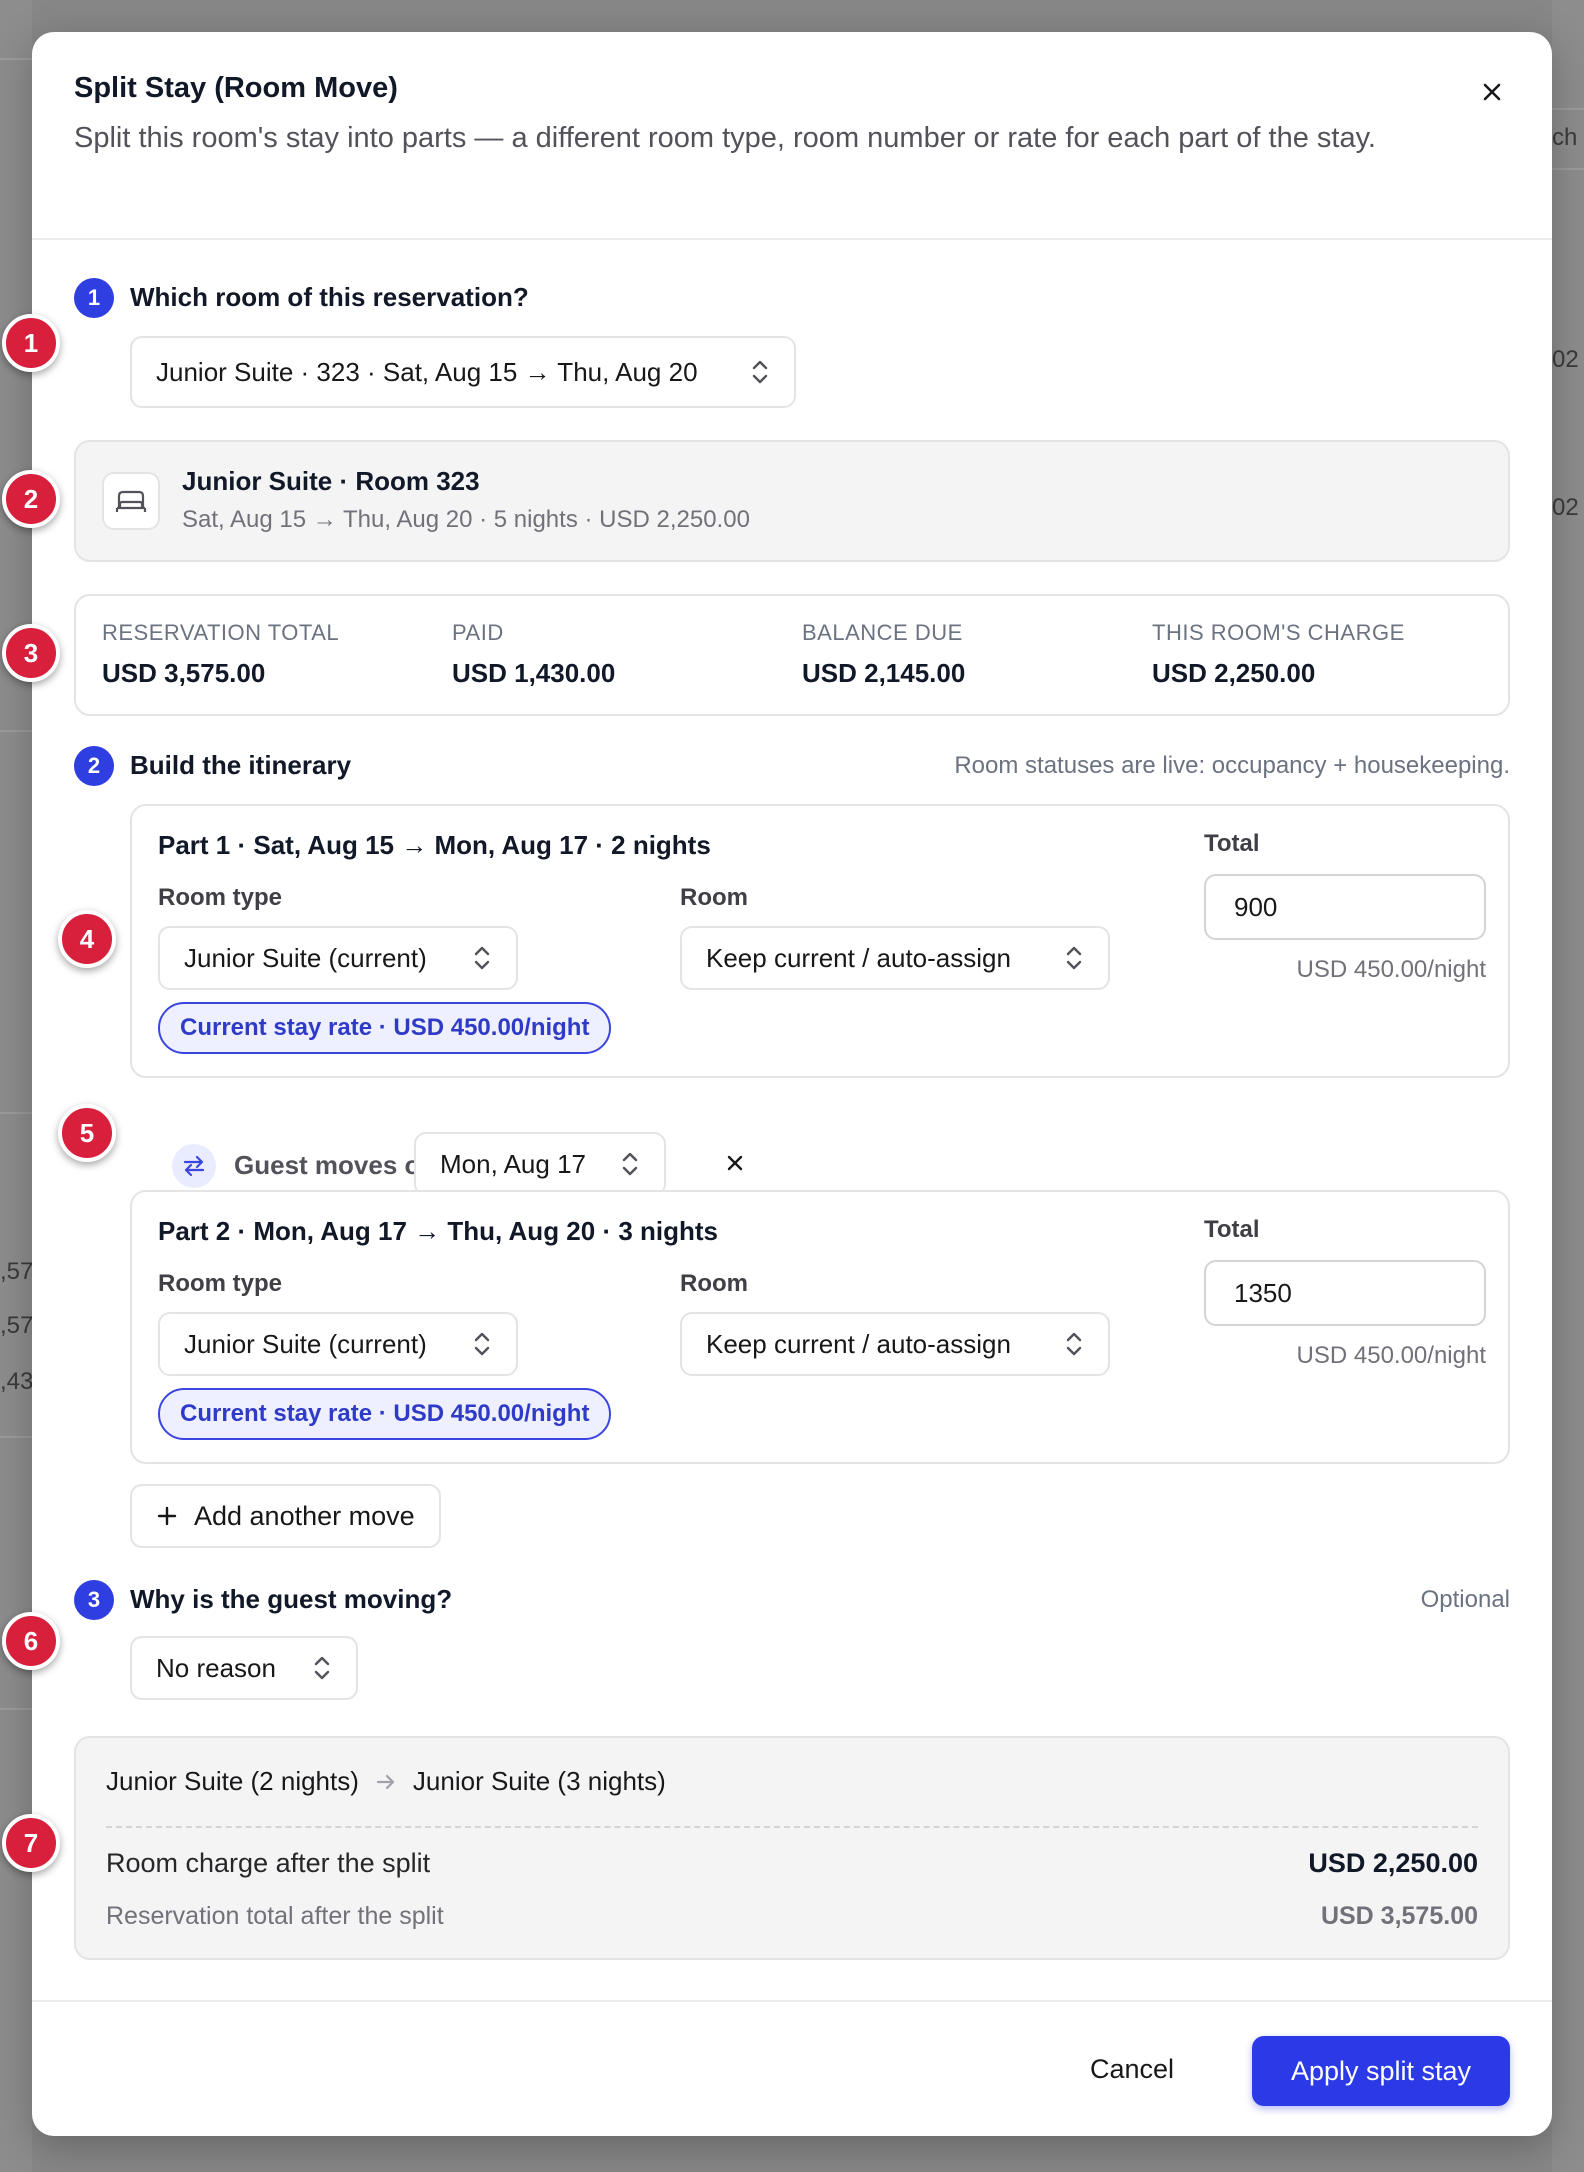  I want to click on annotation-marker: 1, so click(31, 343).